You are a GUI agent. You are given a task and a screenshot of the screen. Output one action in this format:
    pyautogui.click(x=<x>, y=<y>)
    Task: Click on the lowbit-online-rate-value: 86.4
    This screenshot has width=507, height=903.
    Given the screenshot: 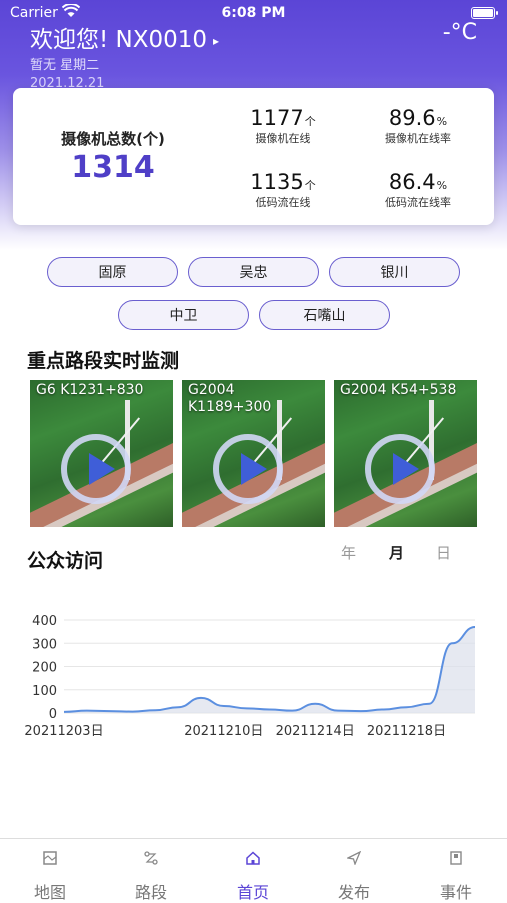 What is the action you would take?
    pyautogui.click(x=412, y=182)
    